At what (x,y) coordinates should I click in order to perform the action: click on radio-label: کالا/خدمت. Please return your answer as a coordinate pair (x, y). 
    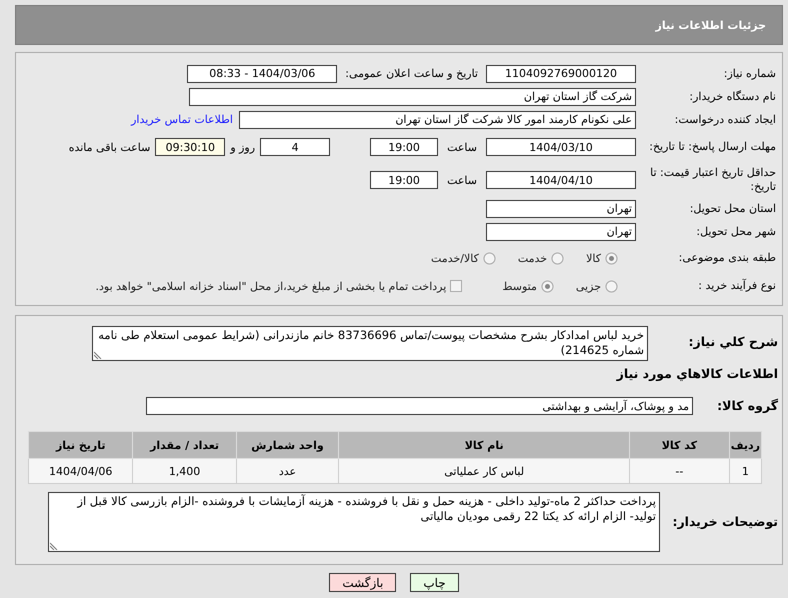
    Looking at the image, I should click on (455, 258).